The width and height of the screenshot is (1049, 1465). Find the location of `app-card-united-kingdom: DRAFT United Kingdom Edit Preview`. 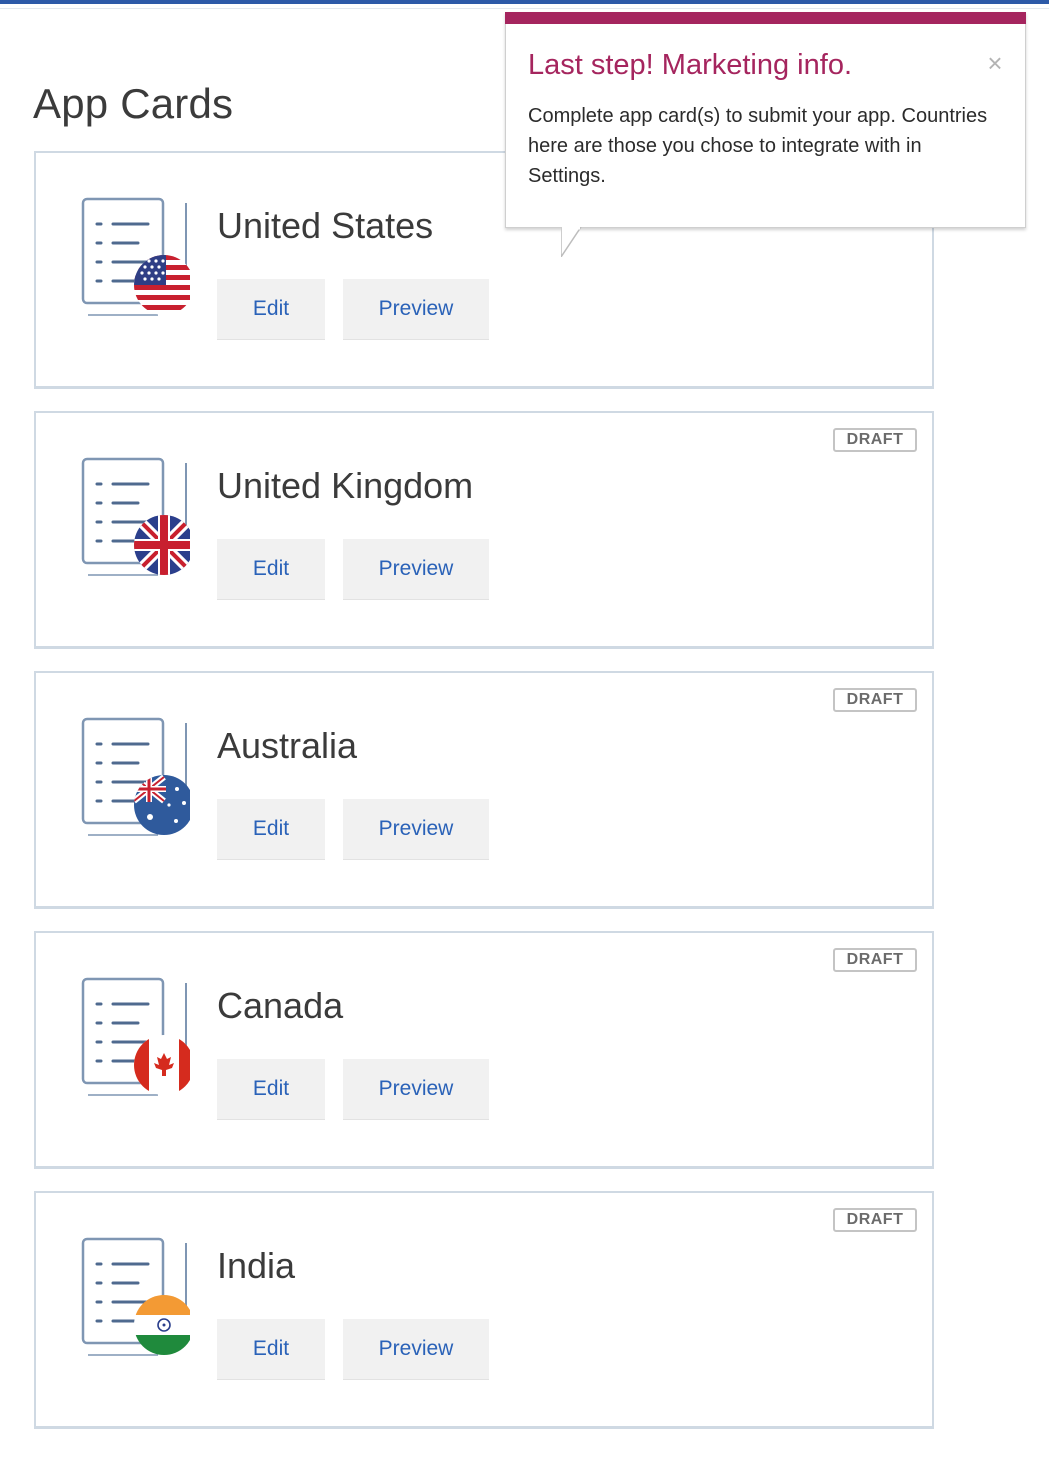

app-card-united-kingdom: DRAFT United Kingdom Edit Preview is located at coordinates (484, 530).